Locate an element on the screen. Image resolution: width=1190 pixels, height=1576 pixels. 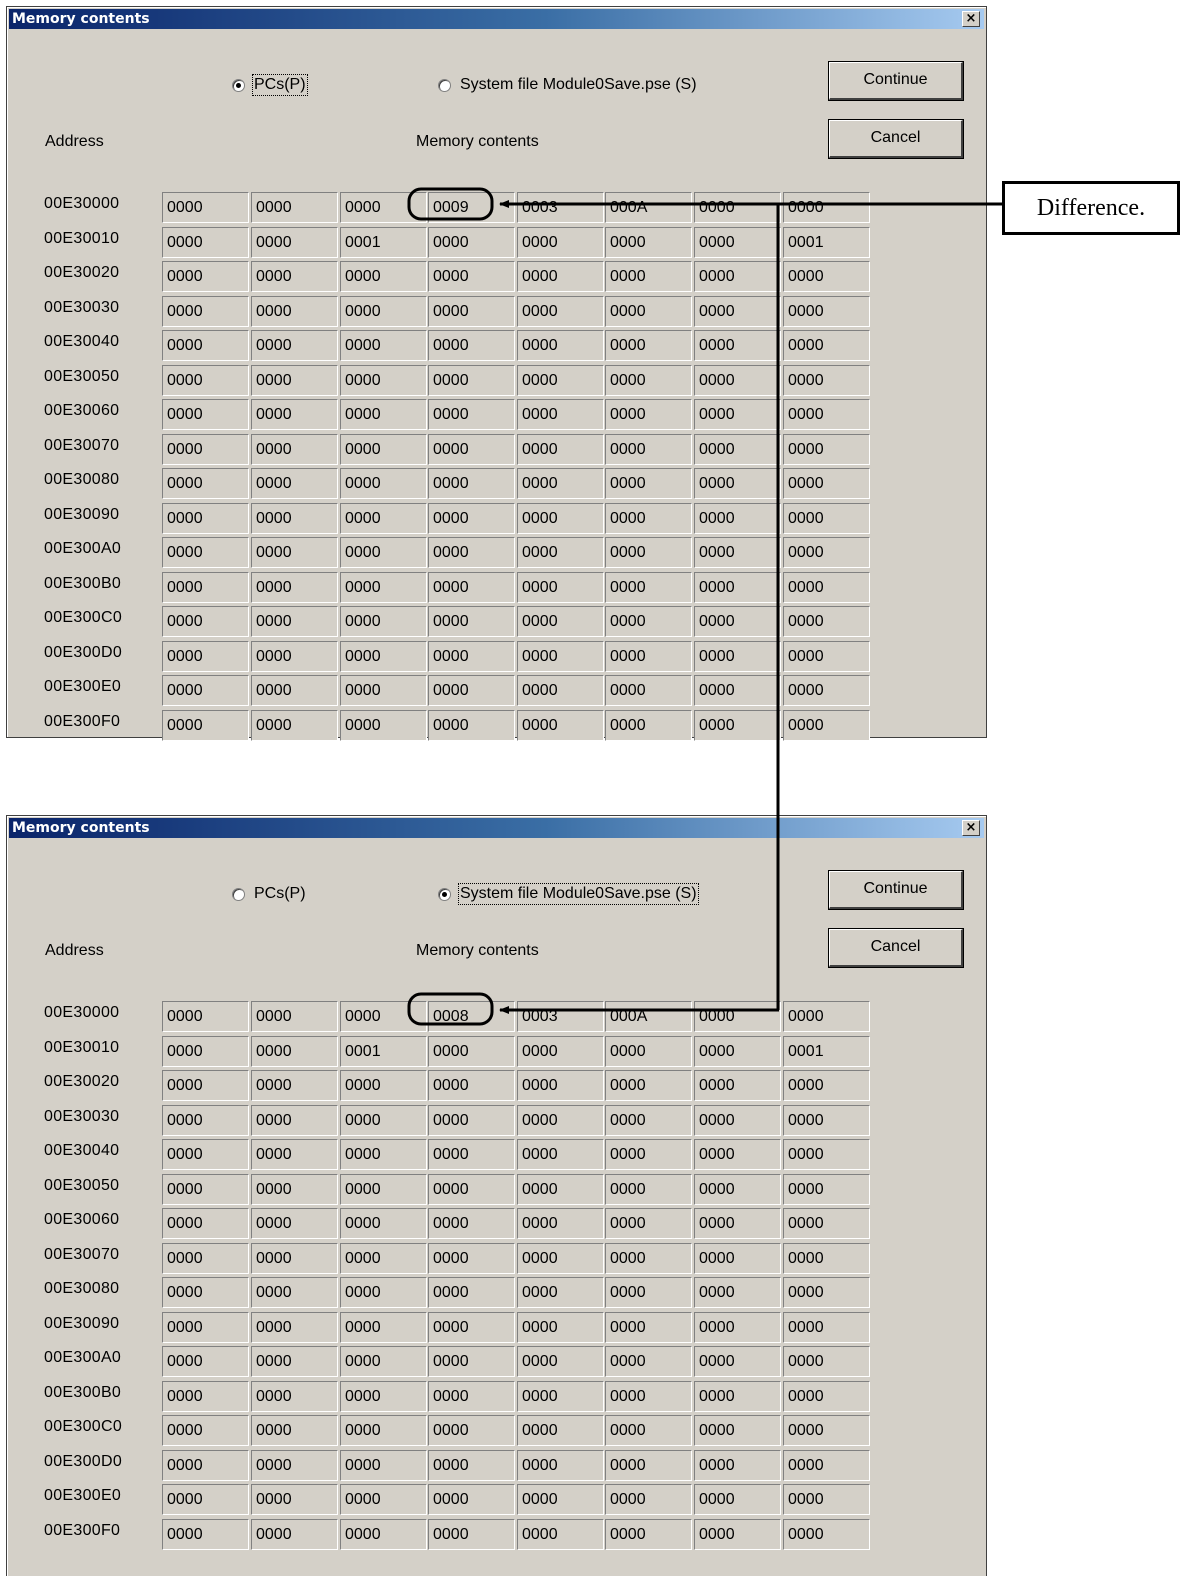
memory-cell: 0001 is located at coordinates (383, 242).